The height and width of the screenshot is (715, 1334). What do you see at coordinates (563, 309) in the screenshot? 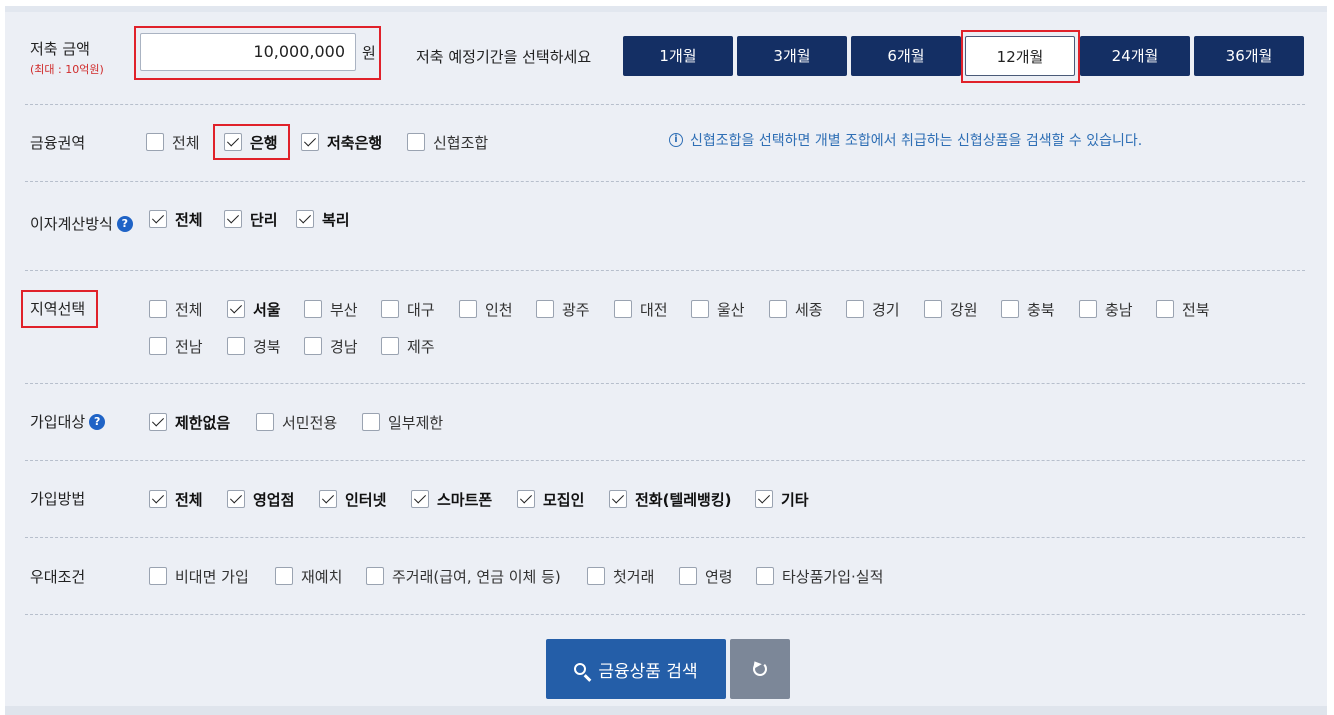
I see `region-checkbox-gwangju: 광주` at bounding box center [563, 309].